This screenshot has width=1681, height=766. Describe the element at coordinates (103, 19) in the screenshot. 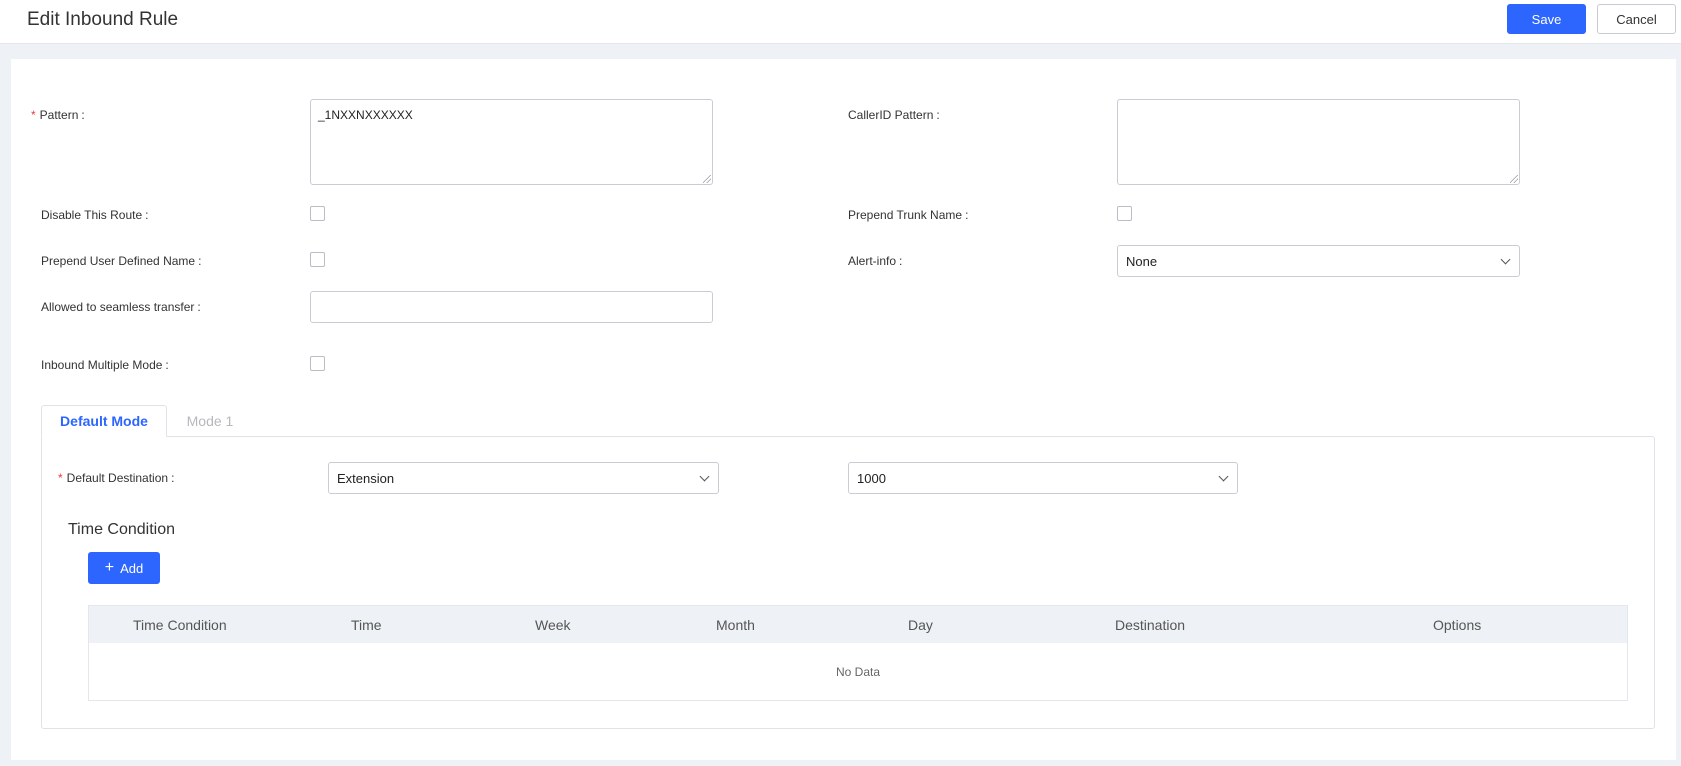

I see `page-title: Edit Inbound Rule` at that location.